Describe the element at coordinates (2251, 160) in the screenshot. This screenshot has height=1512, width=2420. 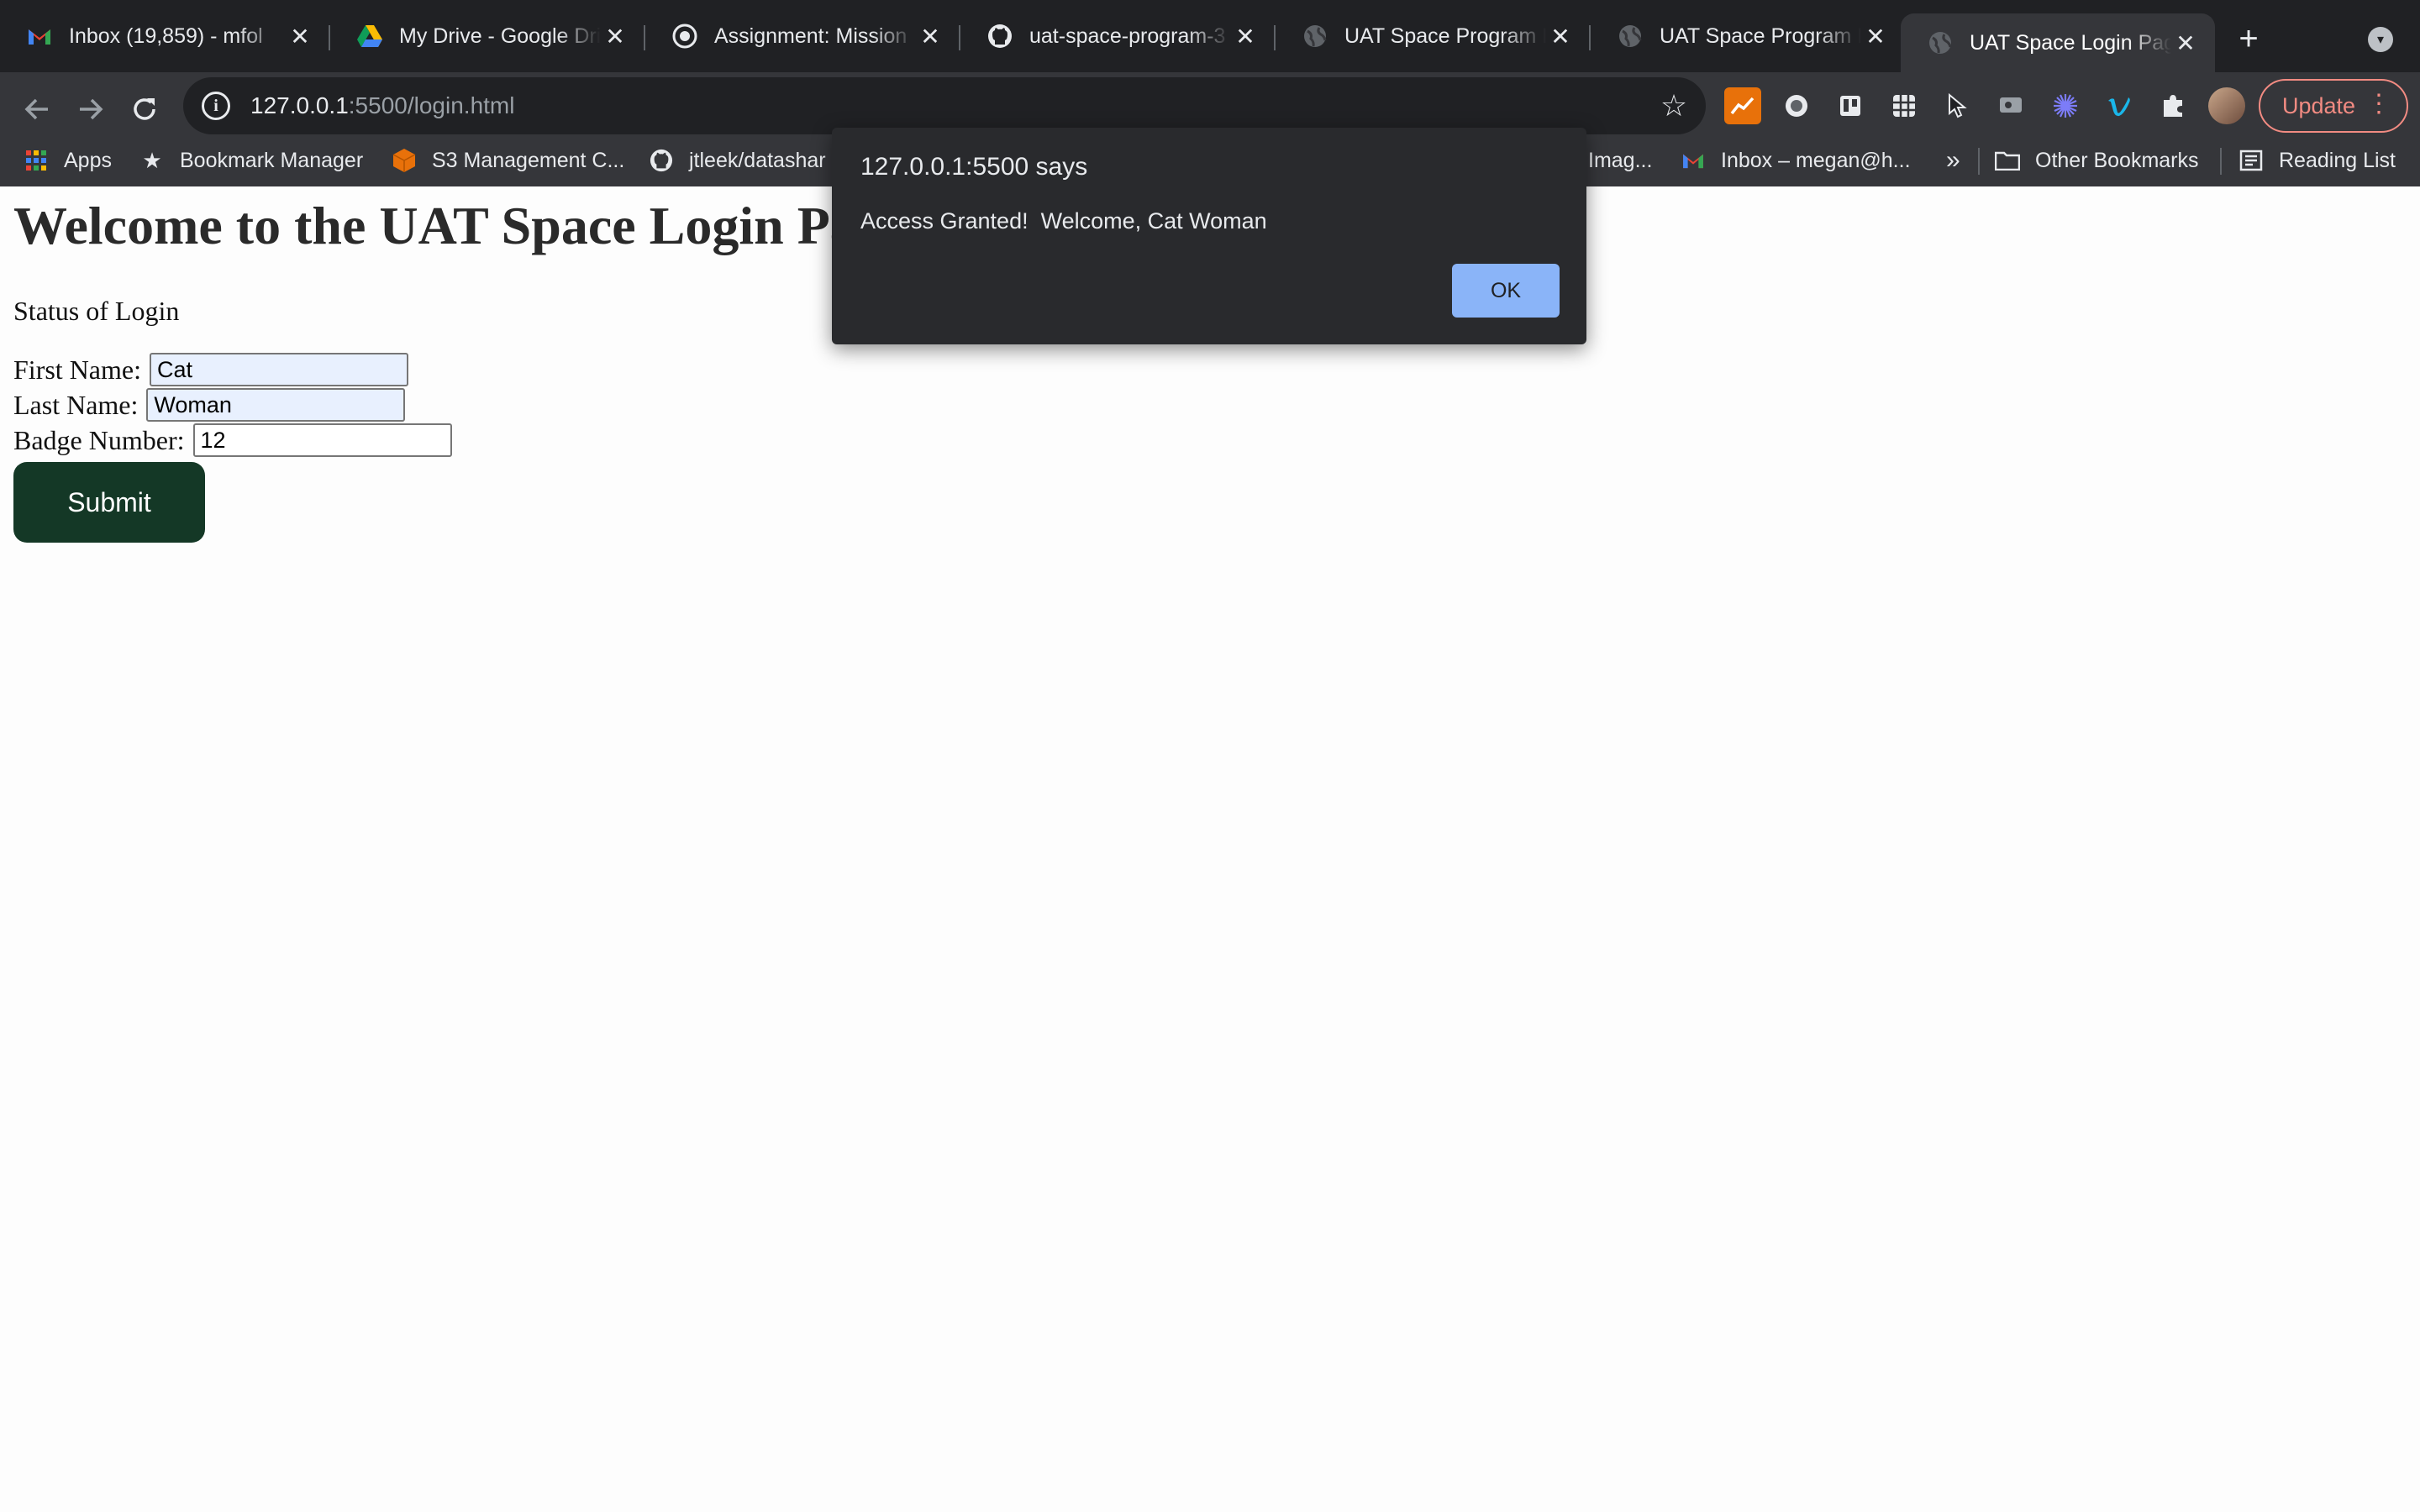
I see `reading-list-icon` at that location.